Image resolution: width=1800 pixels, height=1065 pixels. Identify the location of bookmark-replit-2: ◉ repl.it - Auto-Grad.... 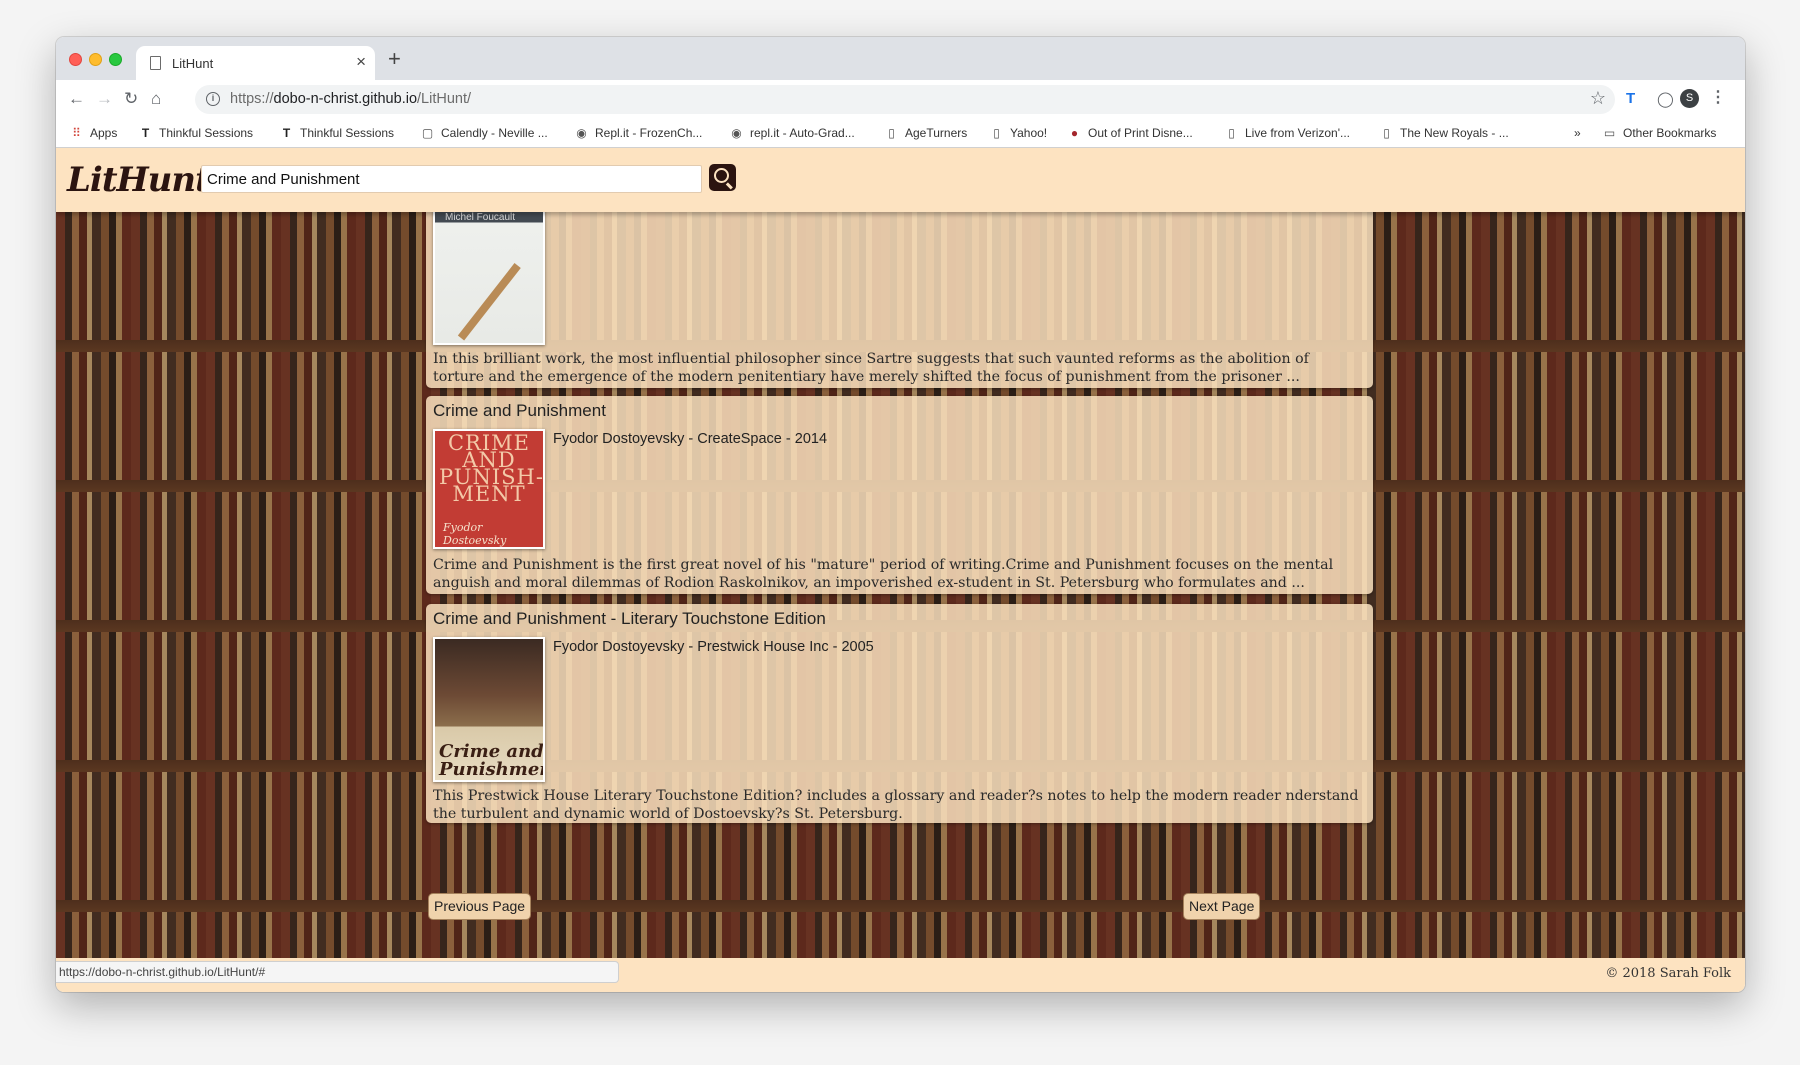
(792, 133).